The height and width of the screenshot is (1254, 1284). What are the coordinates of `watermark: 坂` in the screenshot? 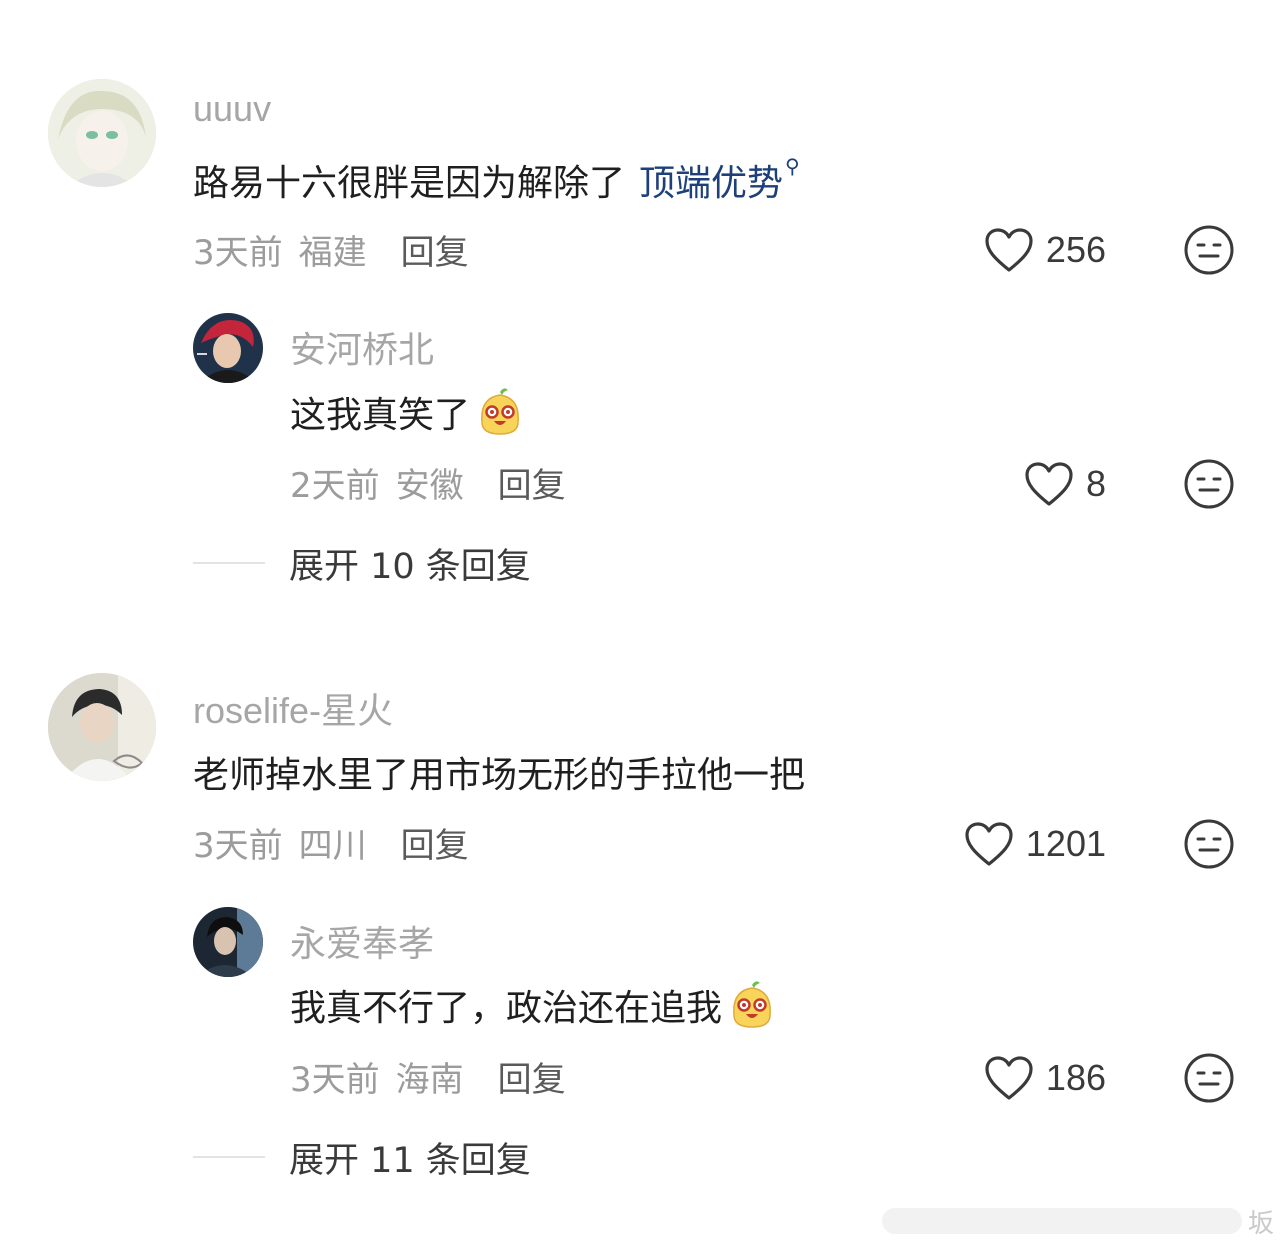 It's located at (1069, 1221).